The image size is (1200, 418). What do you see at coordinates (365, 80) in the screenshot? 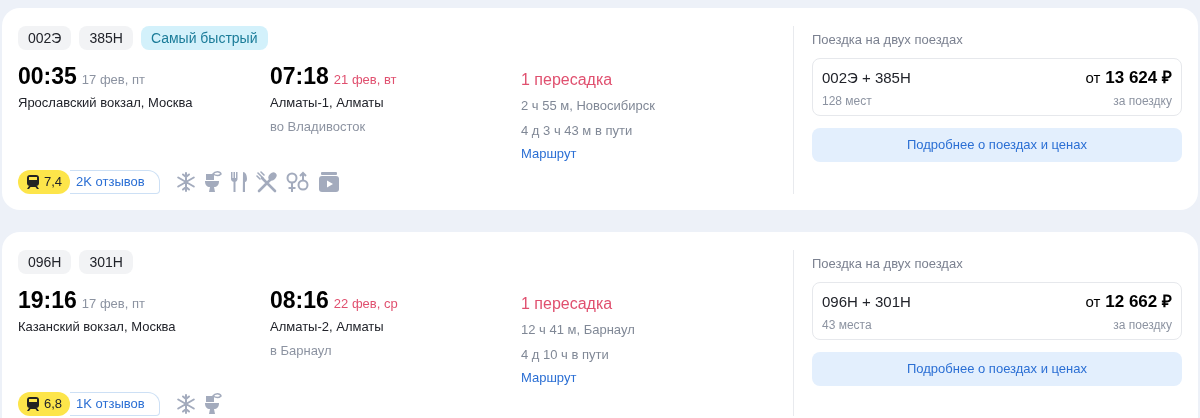
I see `date-label: 21 фев, вт` at bounding box center [365, 80].